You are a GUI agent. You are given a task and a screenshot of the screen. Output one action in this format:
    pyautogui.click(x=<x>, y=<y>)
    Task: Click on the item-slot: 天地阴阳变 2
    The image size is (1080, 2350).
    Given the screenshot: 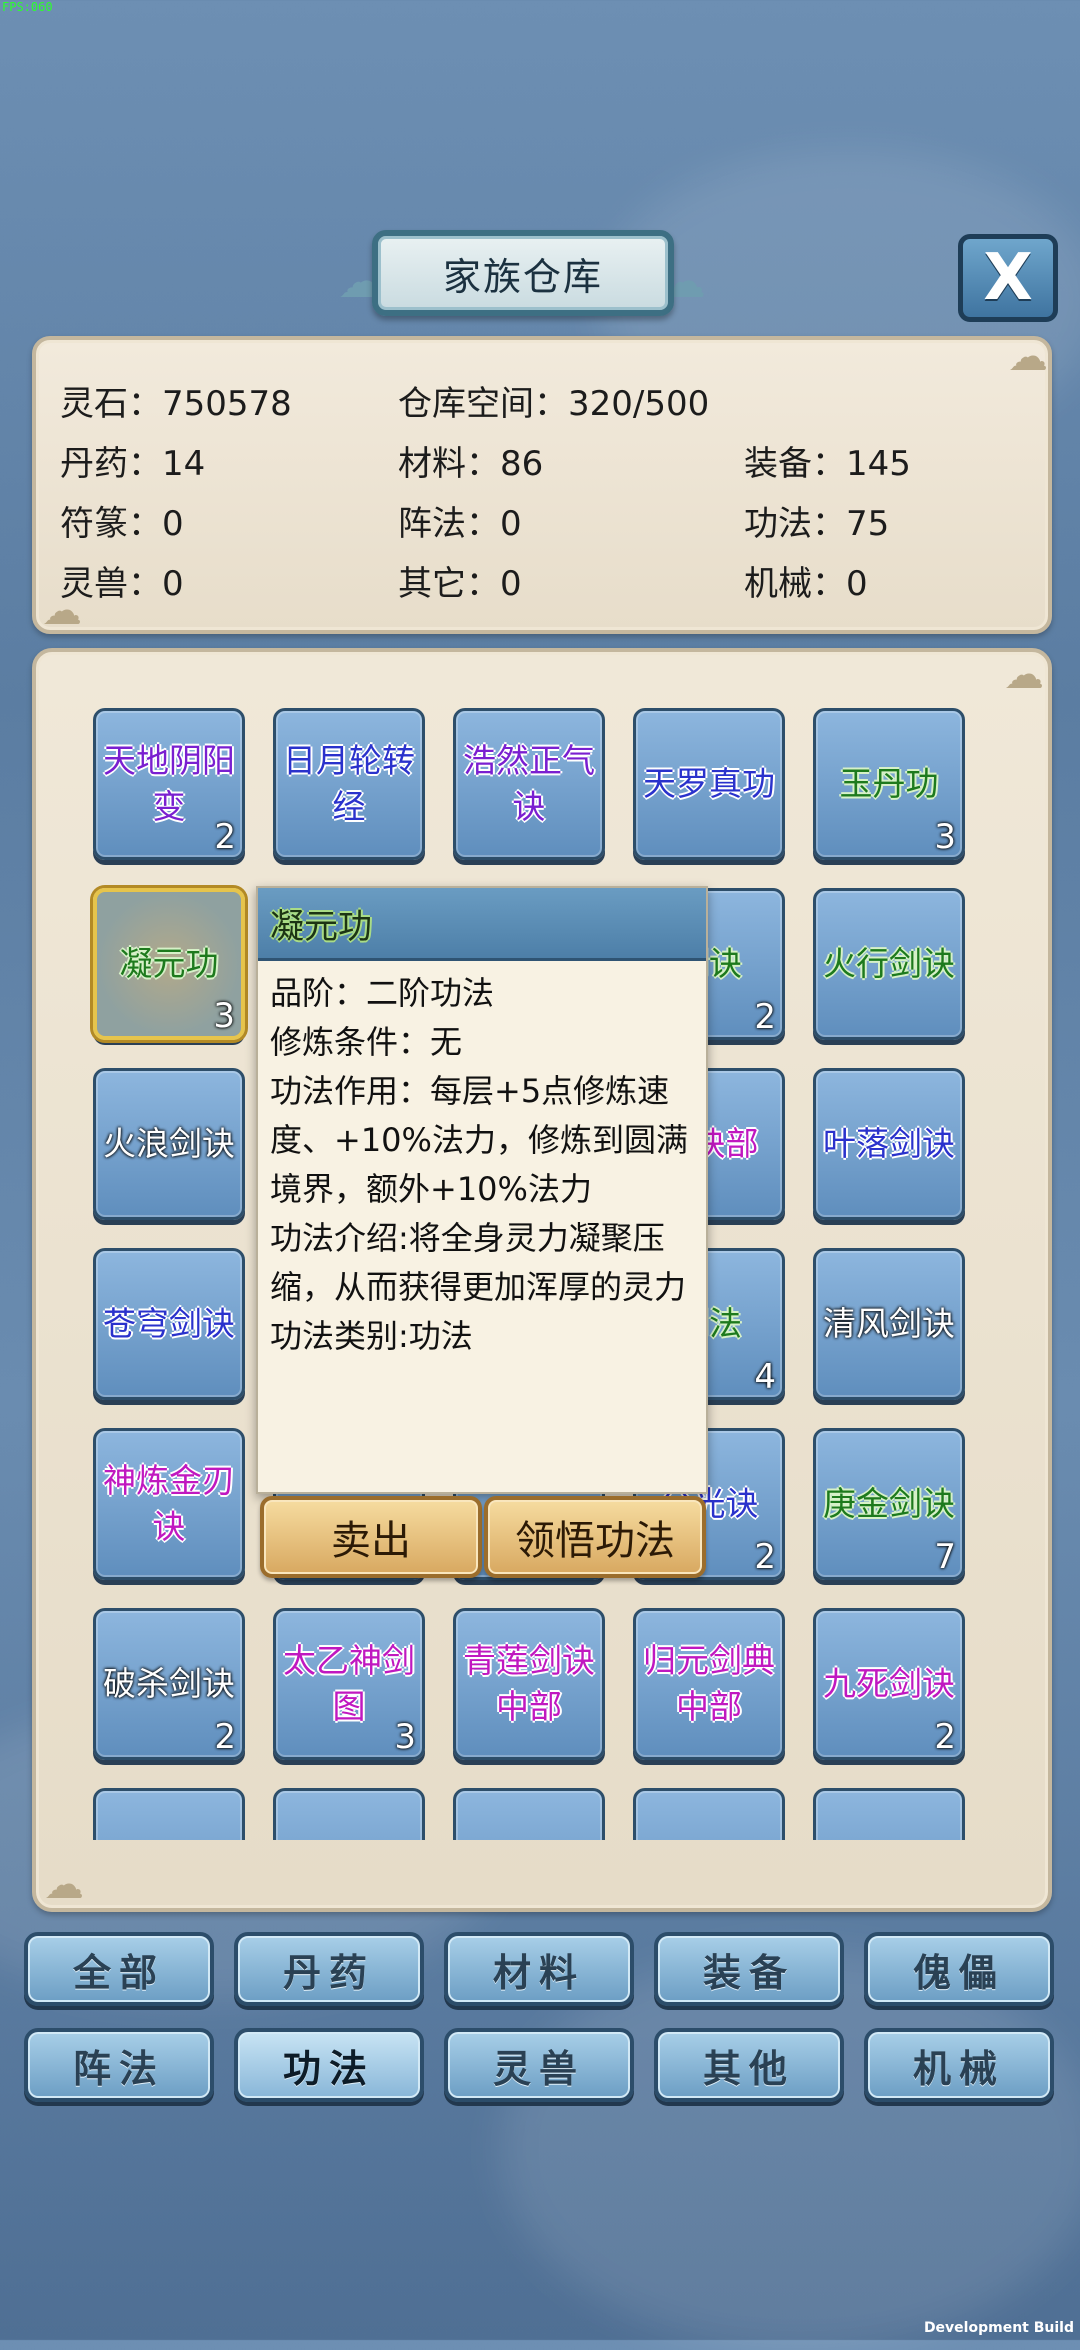 What is the action you would take?
    pyautogui.click(x=169, y=784)
    